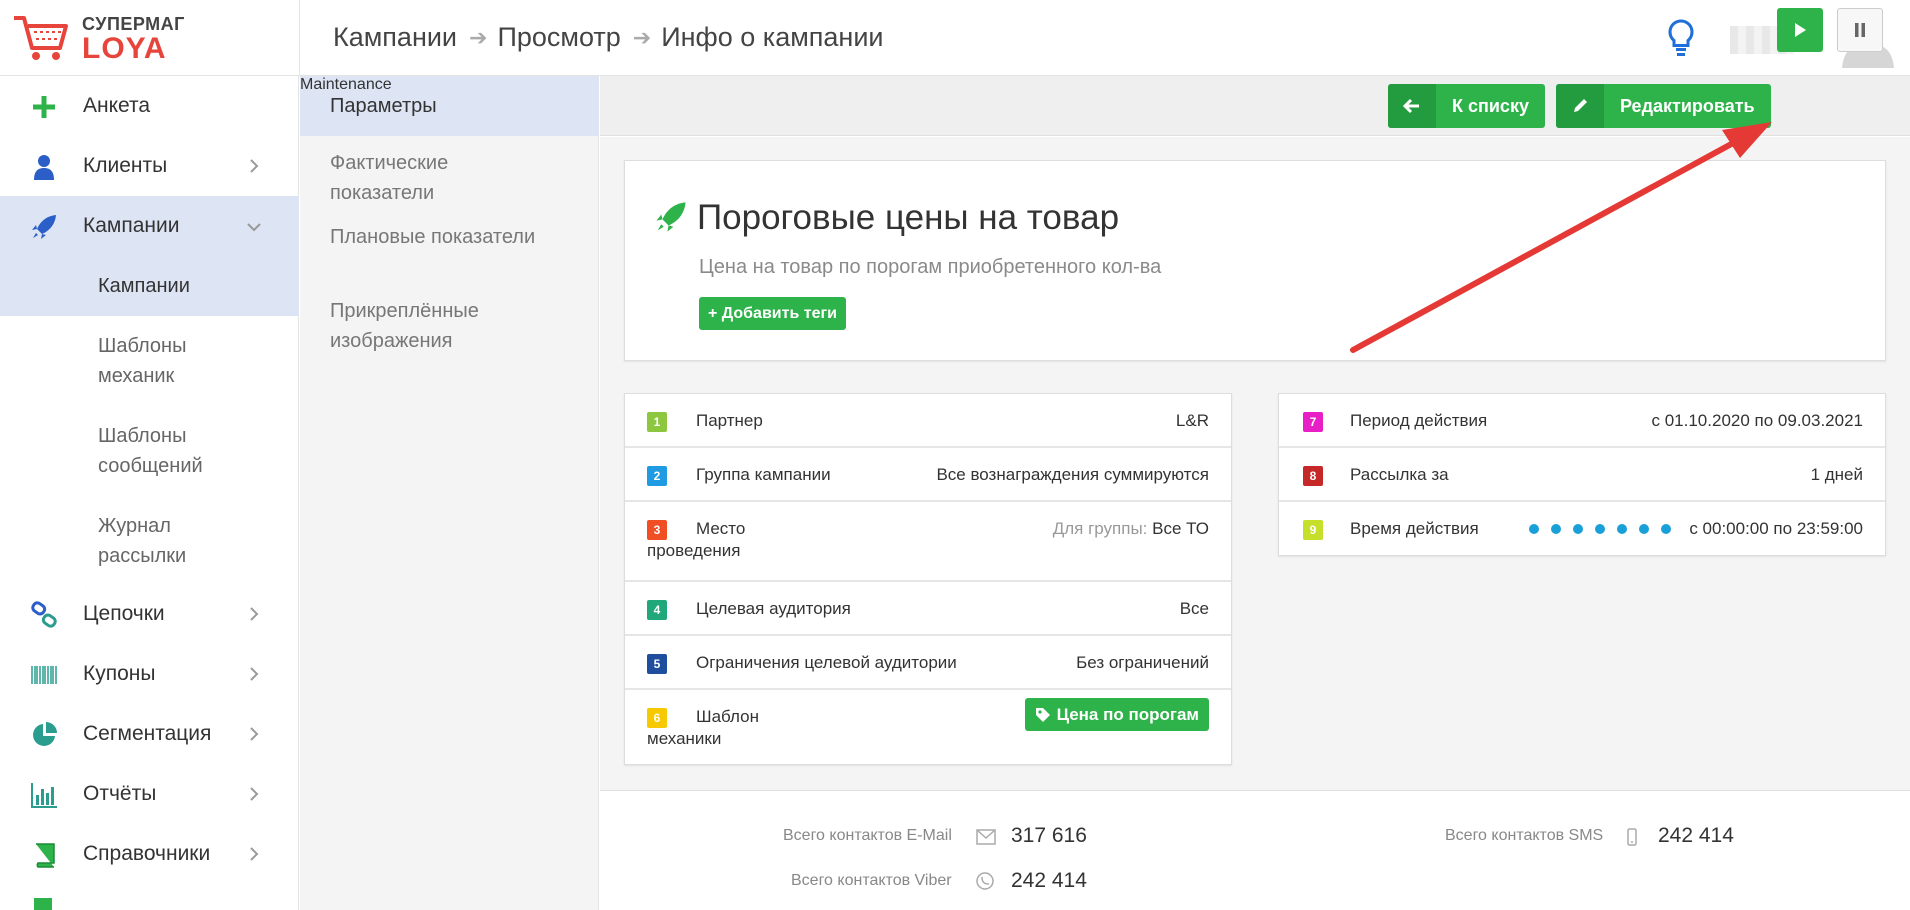  What do you see at coordinates (1860, 30) in the screenshot?
I see `pause-button` at bounding box center [1860, 30].